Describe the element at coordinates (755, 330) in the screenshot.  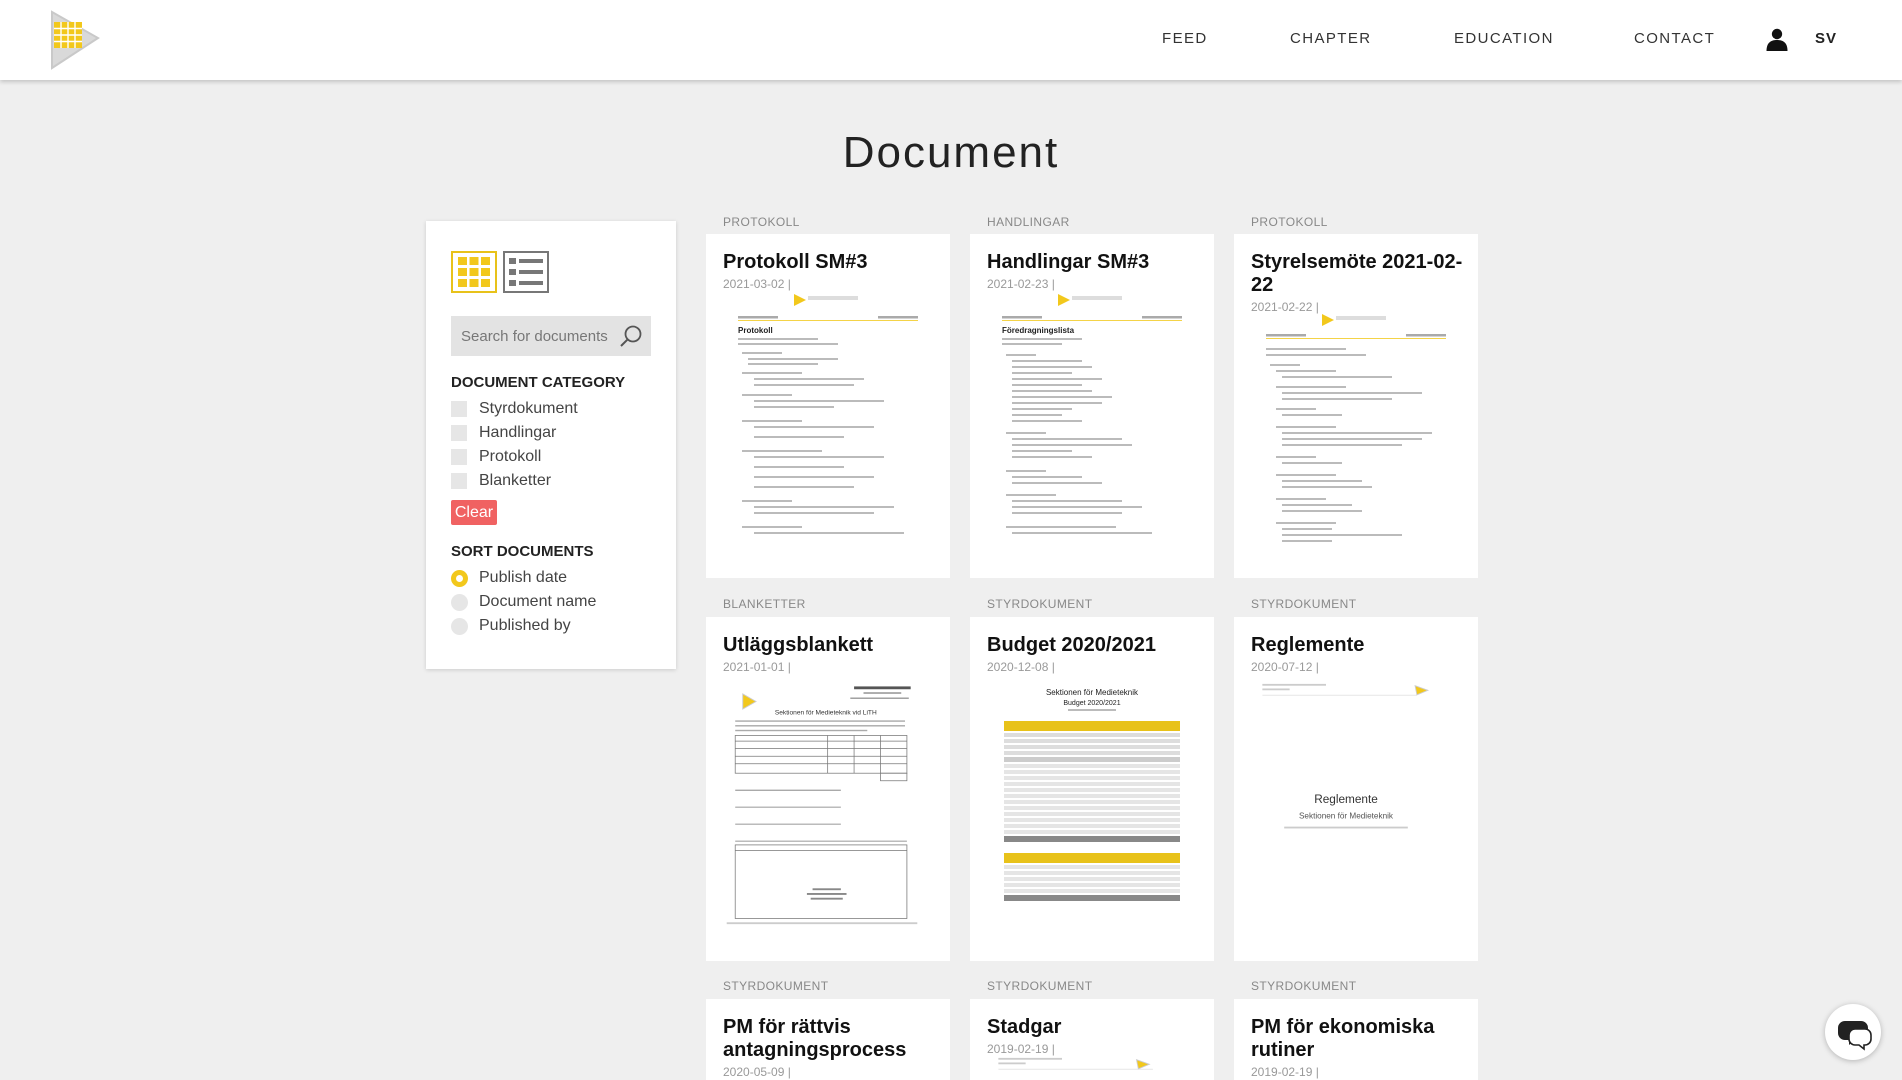
I see `thumbnail-heading: Protokoll` at that location.